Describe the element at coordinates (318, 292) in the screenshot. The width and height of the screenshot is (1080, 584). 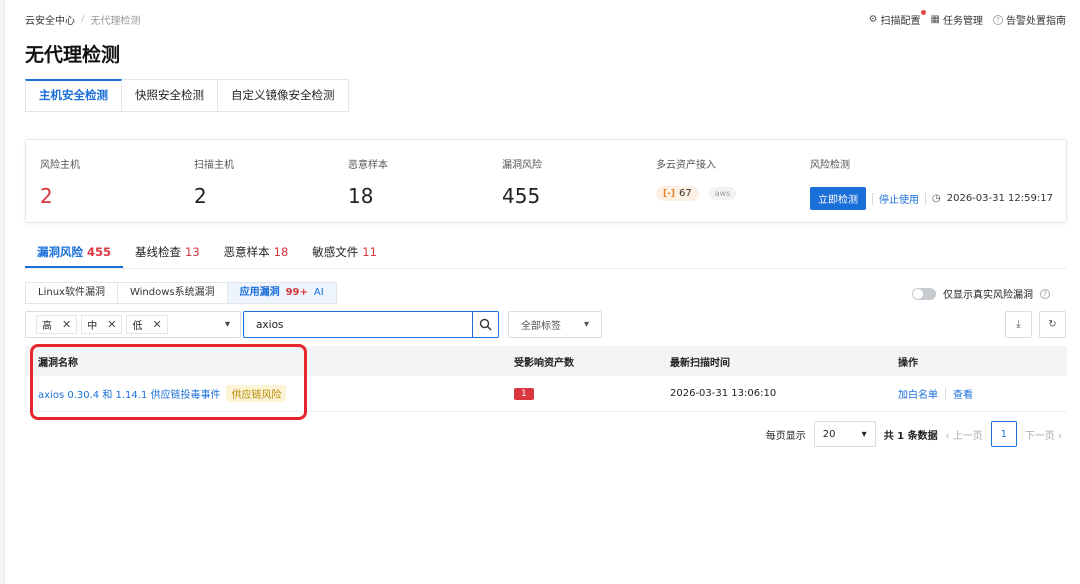
I see `ai-badge: AI` at that location.